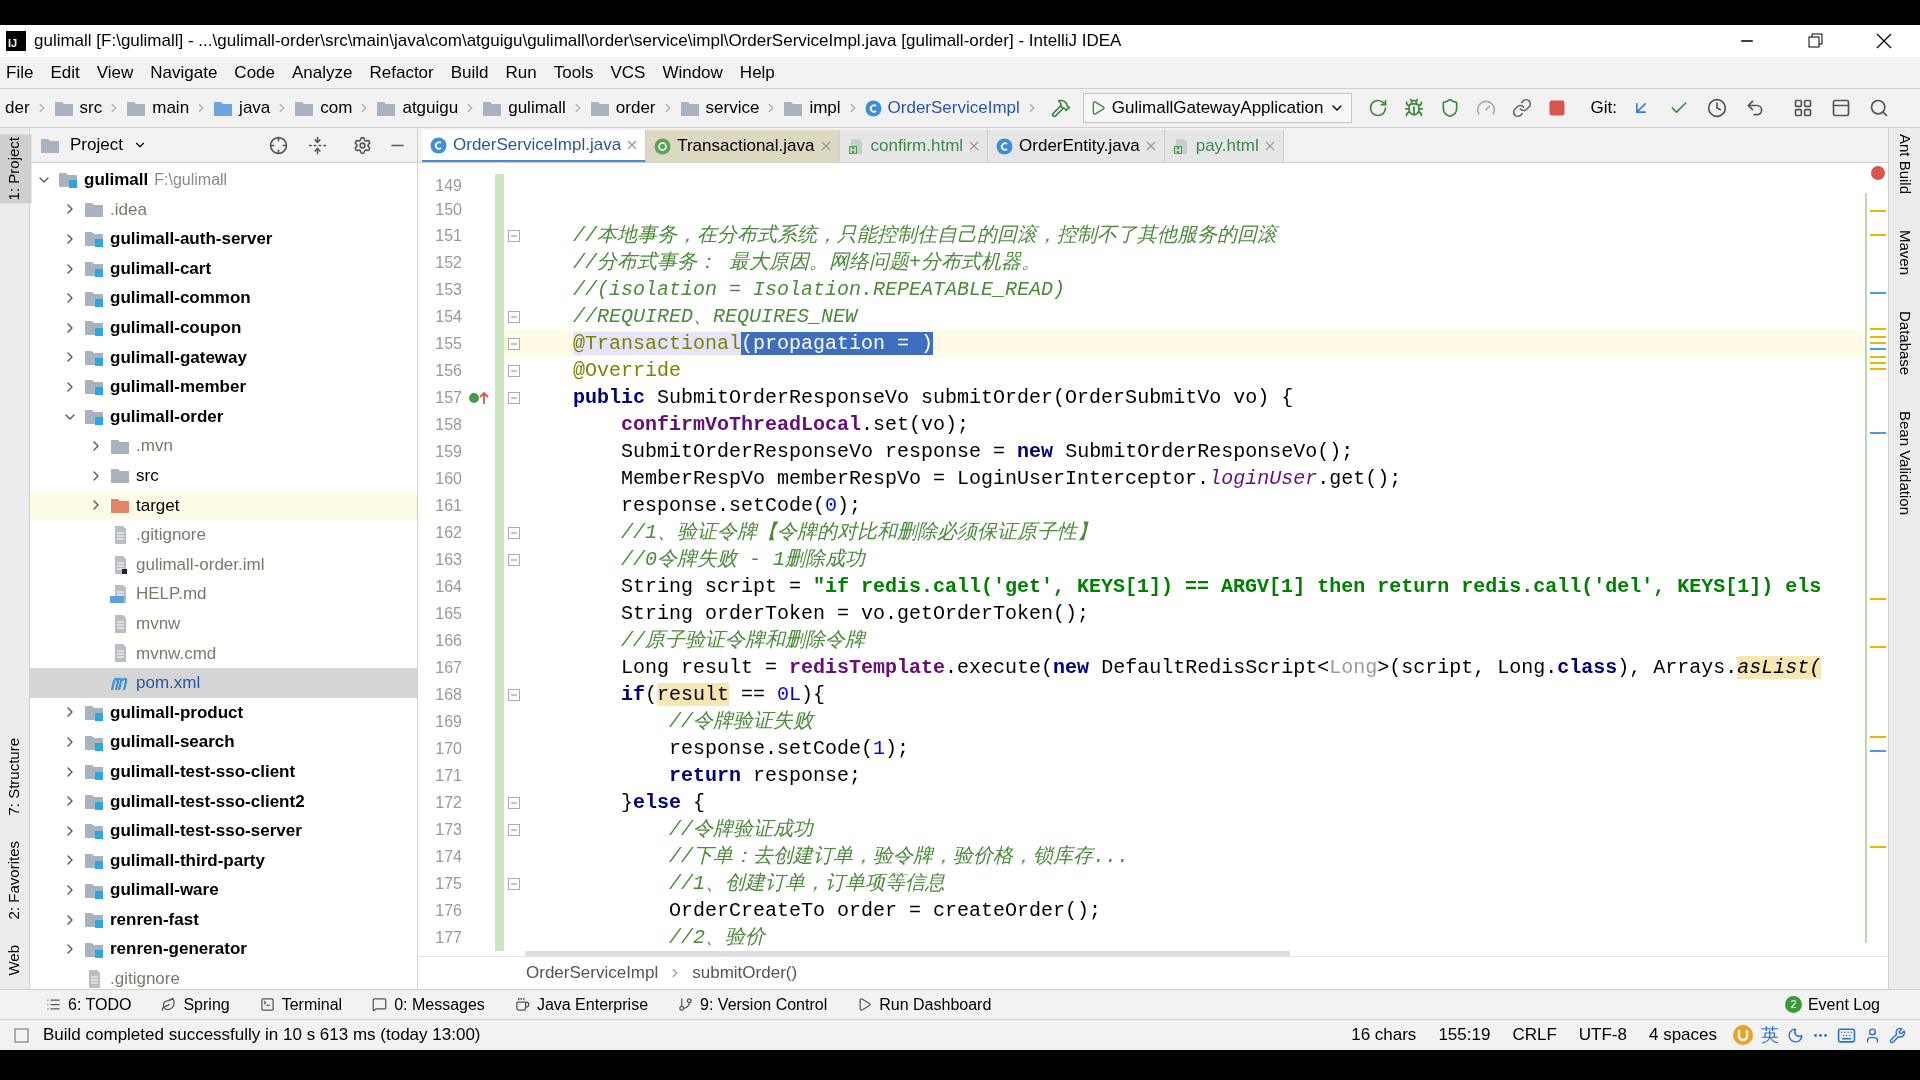 The width and height of the screenshot is (1920, 1080). I want to click on tool-window-button: 0: Messages, so click(428, 1004).